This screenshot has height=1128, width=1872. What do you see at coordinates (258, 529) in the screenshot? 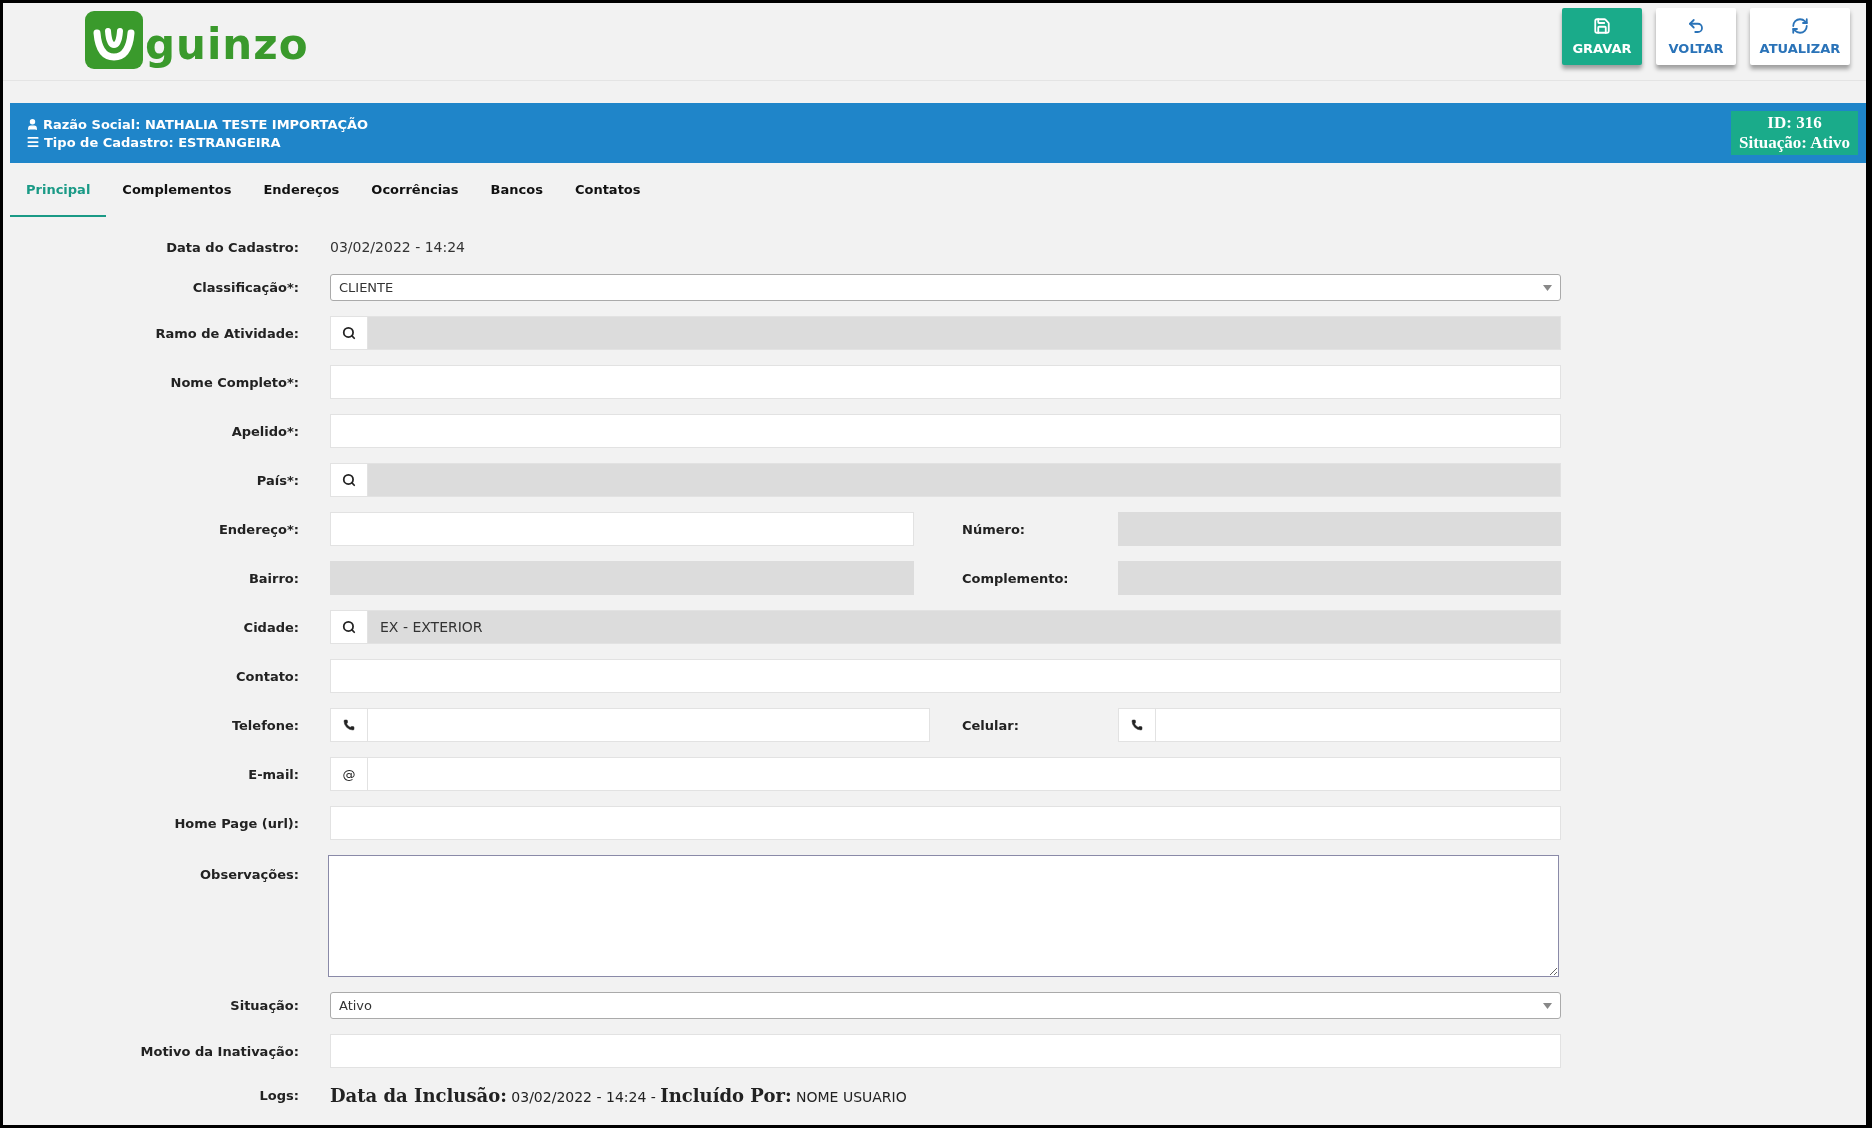
I see `field-label: Endereço*:` at bounding box center [258, 529].